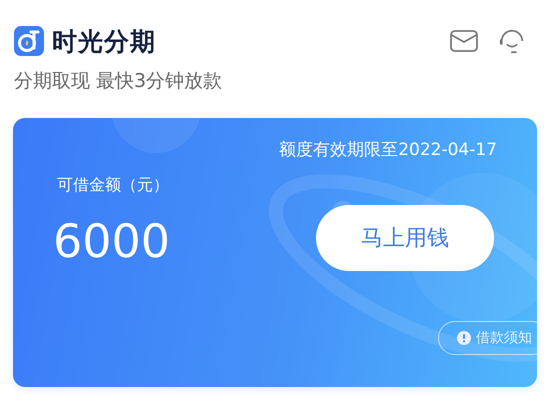  I want to click on app-logo-icon, so click(29, 41).